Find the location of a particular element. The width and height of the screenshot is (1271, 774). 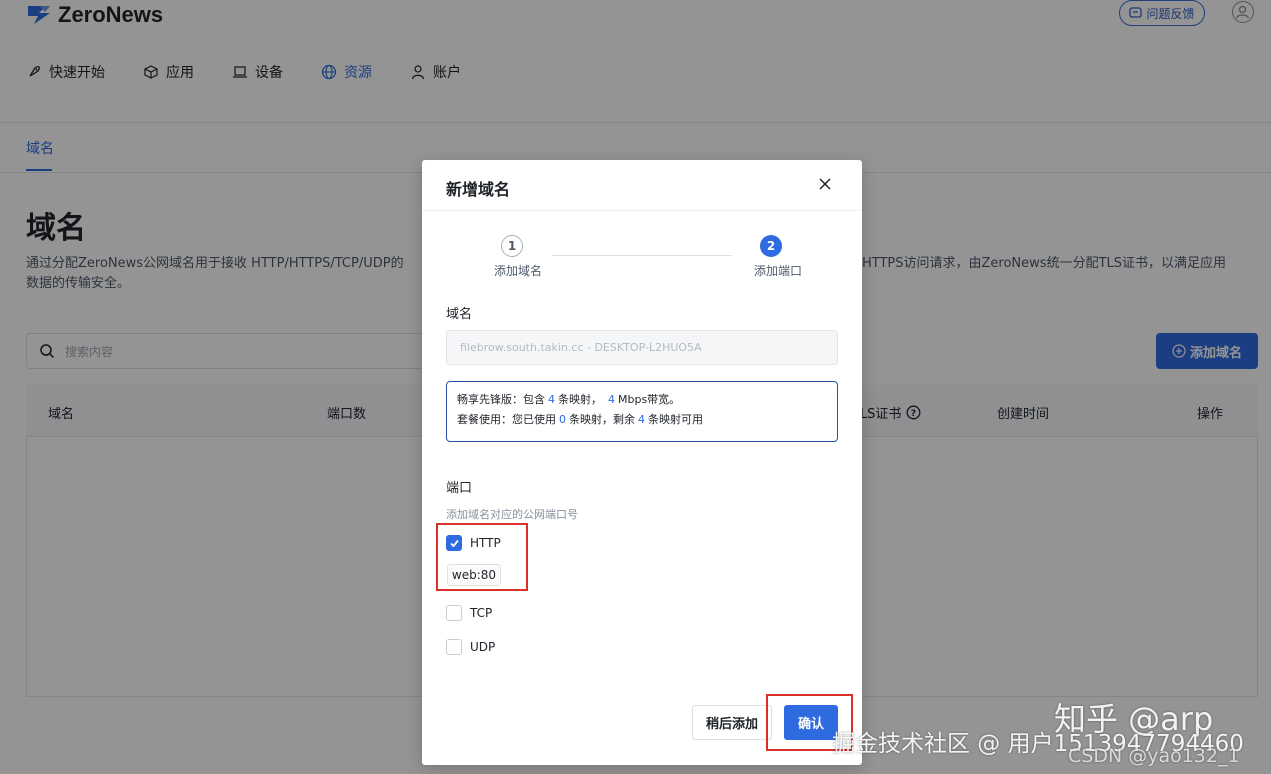

close-button is located at coordinates (825, 184).